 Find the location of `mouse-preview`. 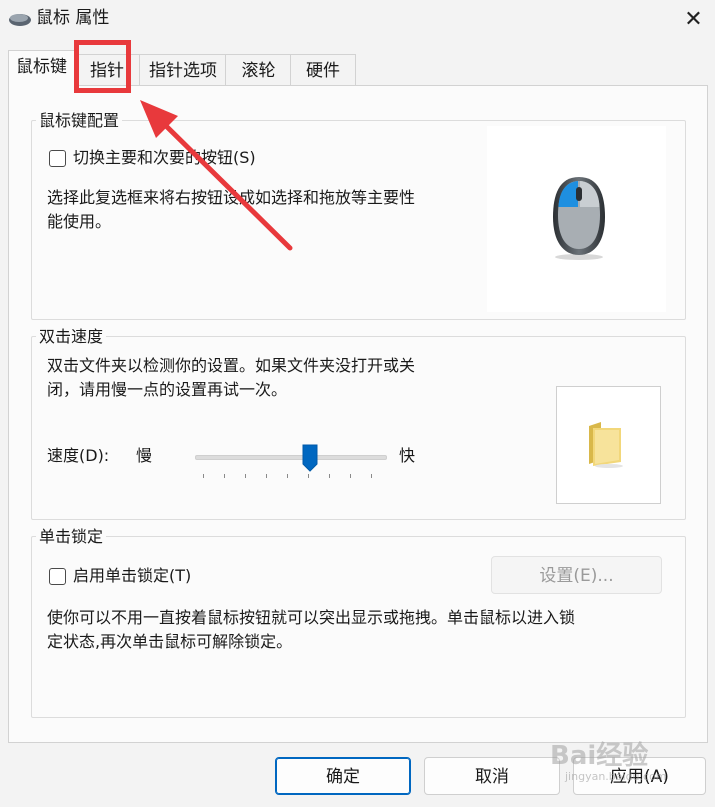

mouse-preview is located at coordinates (576, 219).